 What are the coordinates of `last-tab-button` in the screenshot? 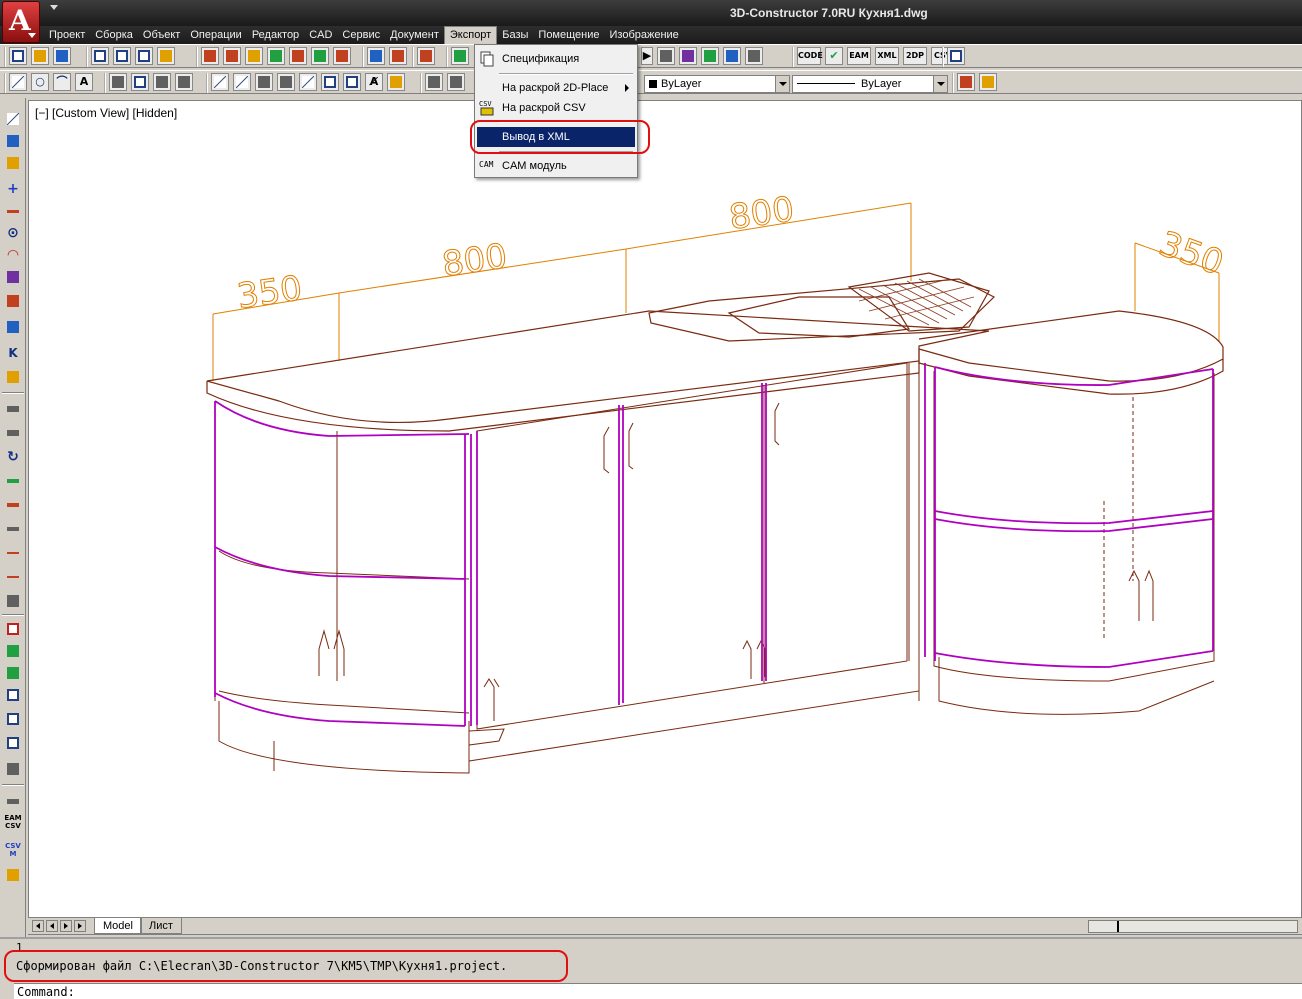 It's located at (80, 926).